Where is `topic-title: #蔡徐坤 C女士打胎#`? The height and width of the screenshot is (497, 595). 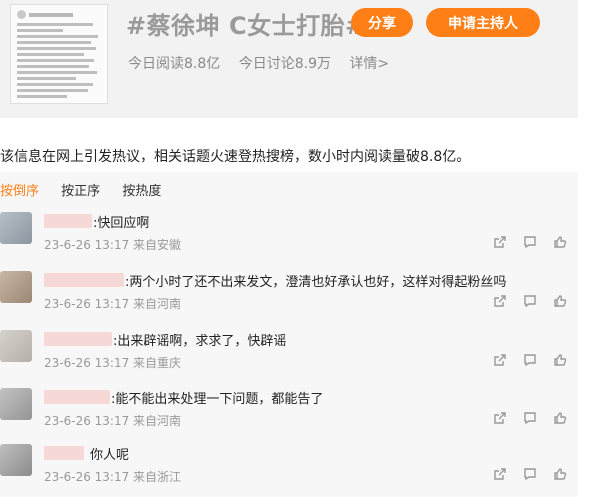
topic-title: #蔡徐坤 C女士打胎# is located at coordinates (246, 26).